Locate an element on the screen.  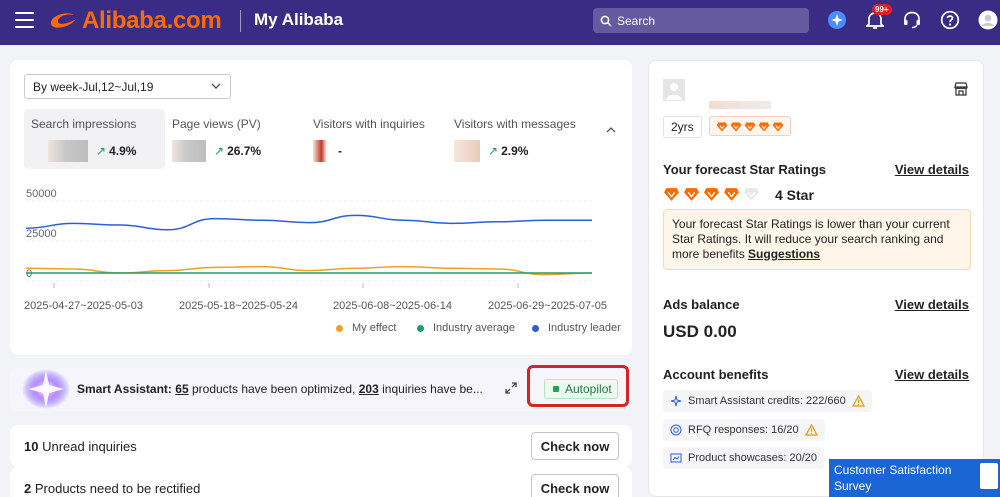
benefit-rfq-responses: RFQ responses: 16/20 is located at coordinates (744, 430).